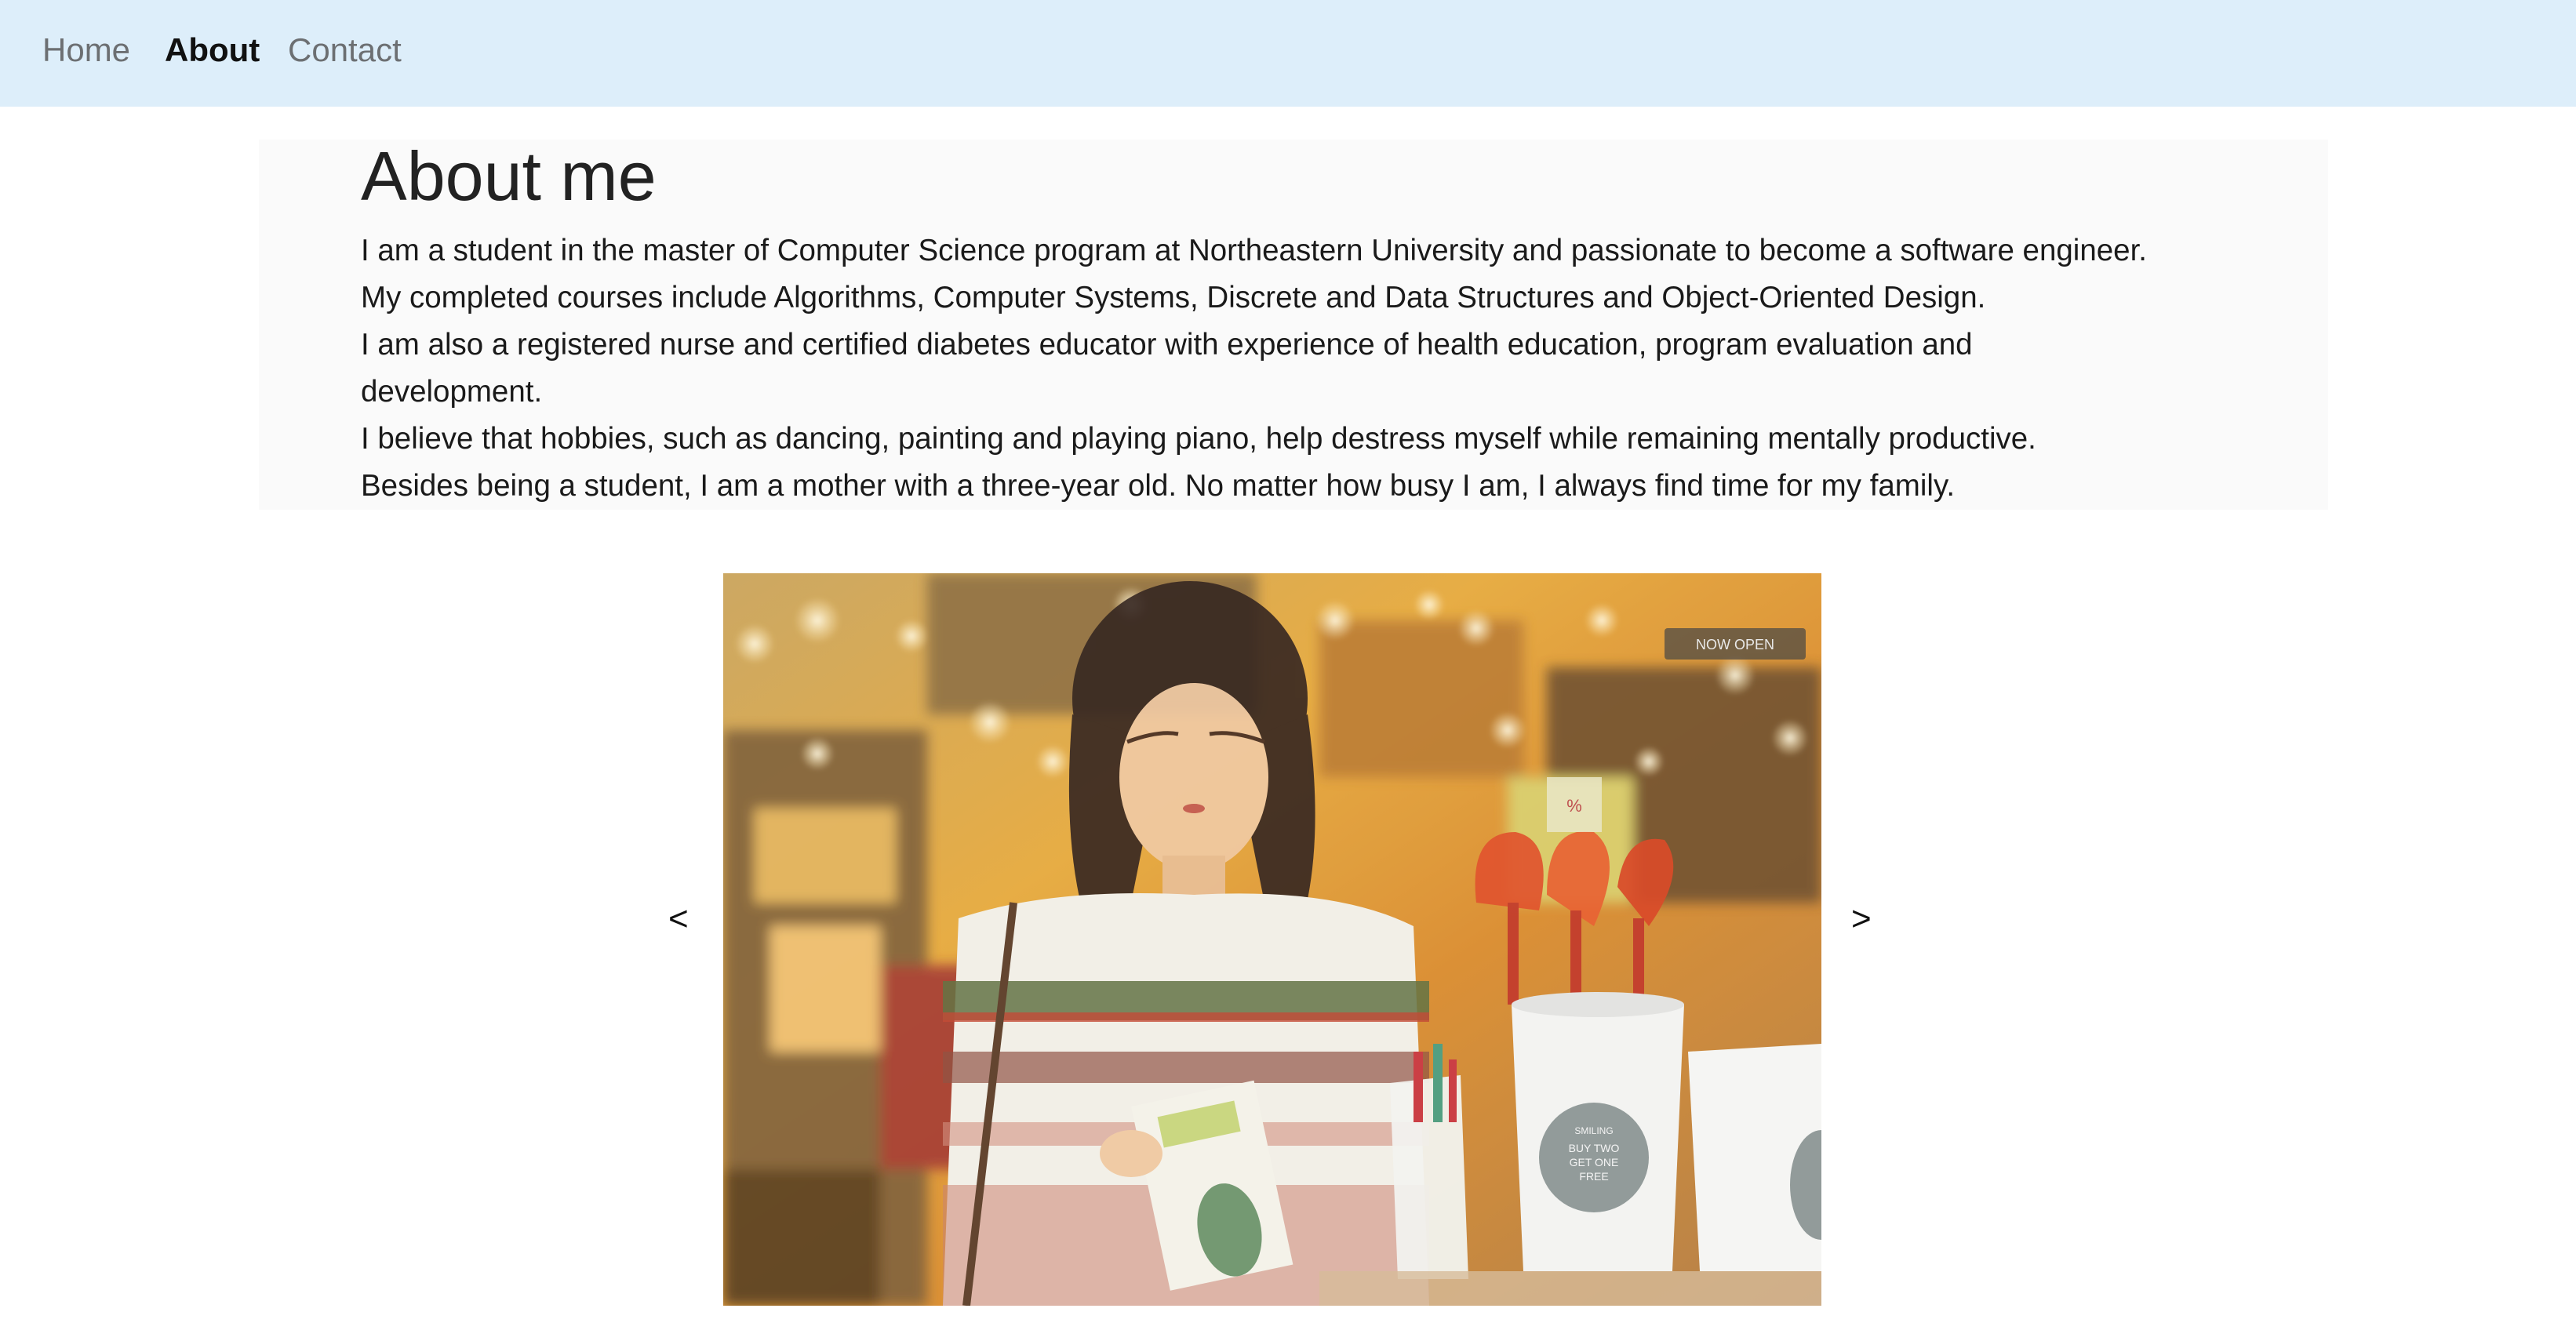 The height and width of the screenshot is (1341, 2576). What do you see at coordinates (509, 176) in the screenshot?
I see `page-title: About me` at bounding box center [509, 176].